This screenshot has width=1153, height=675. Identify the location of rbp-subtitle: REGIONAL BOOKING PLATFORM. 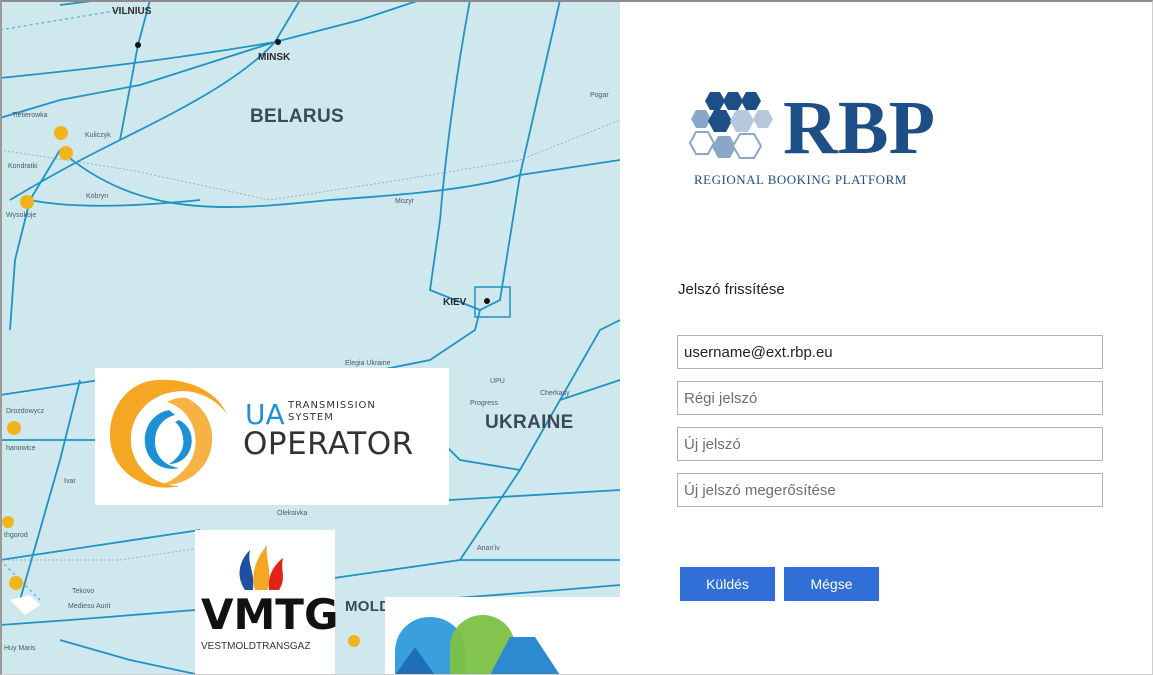
(800, 179).